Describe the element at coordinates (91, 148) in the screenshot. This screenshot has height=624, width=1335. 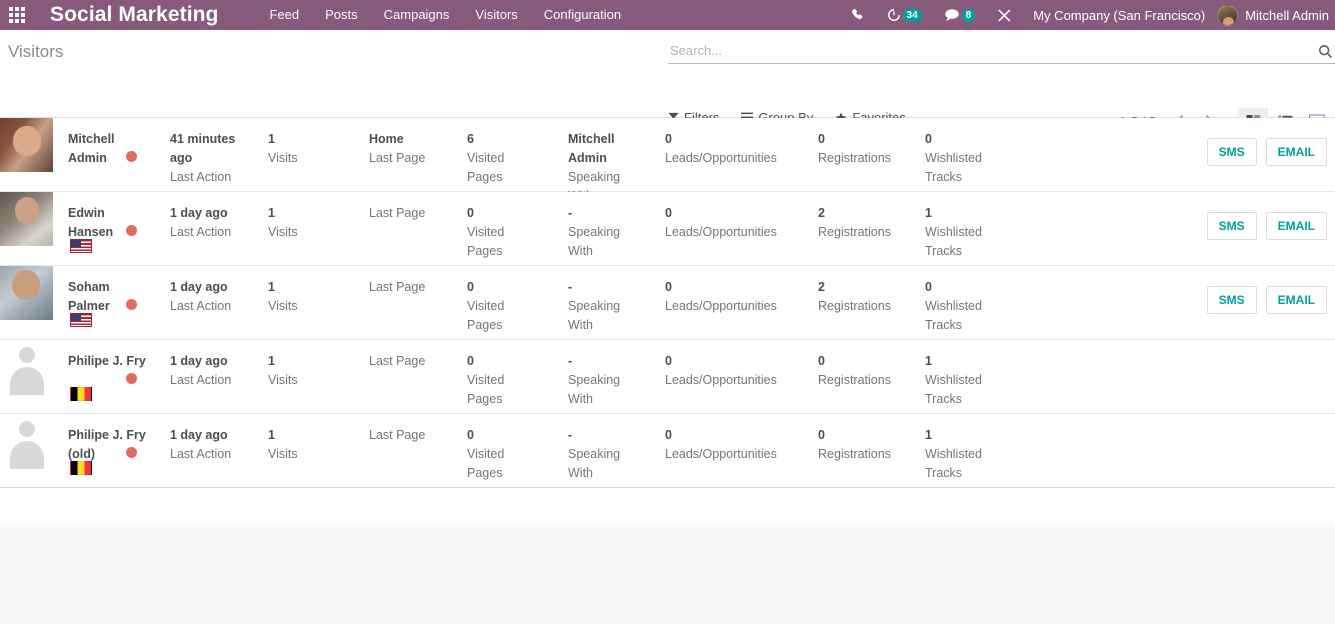
I see `visitor-name: Mitchell Admin` at that location.